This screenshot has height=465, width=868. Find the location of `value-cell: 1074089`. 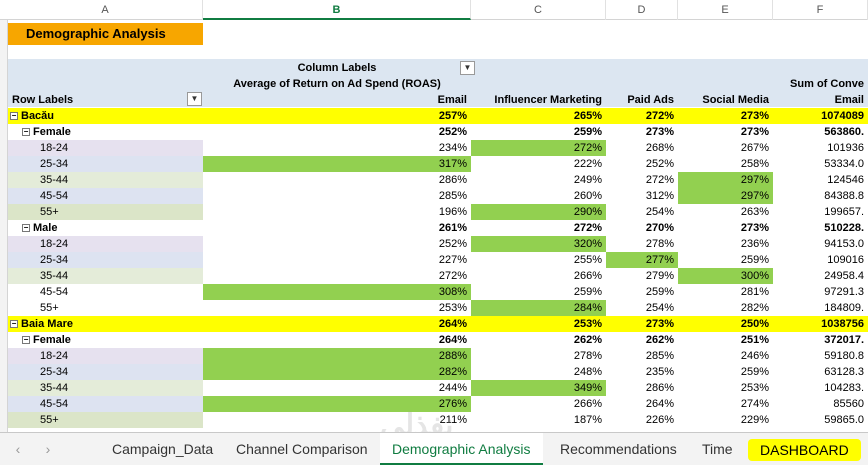

value-cell: 1074089 is located at coordinates (820, 116).